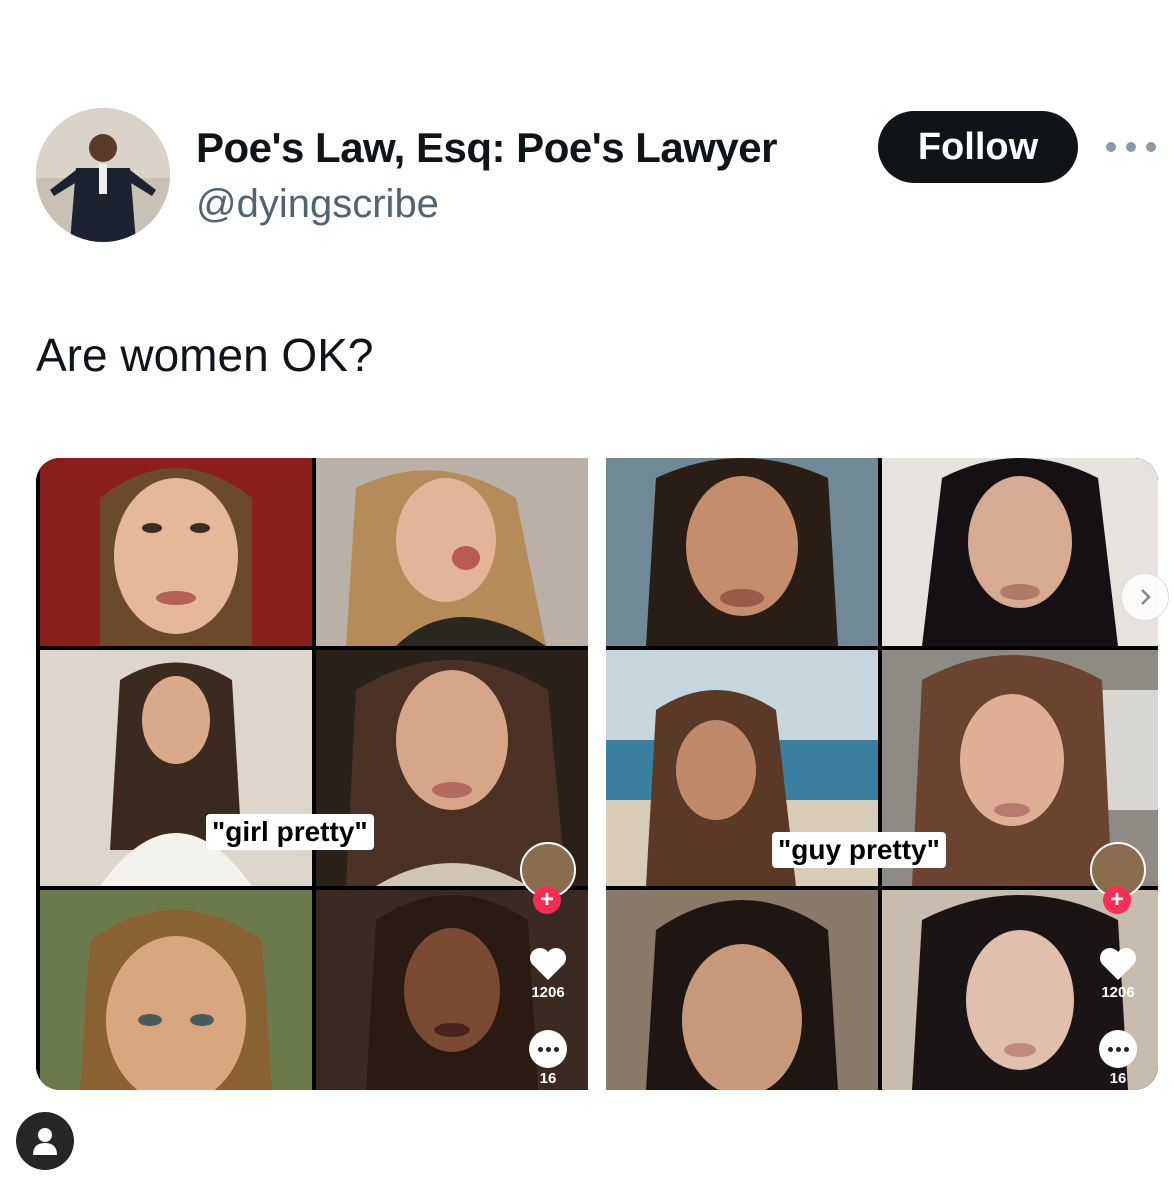  What do you see at coordinates (205, 355) in the screenshot?
I see `tweet-text: Are women OK?` at bounding box center [205, 355].